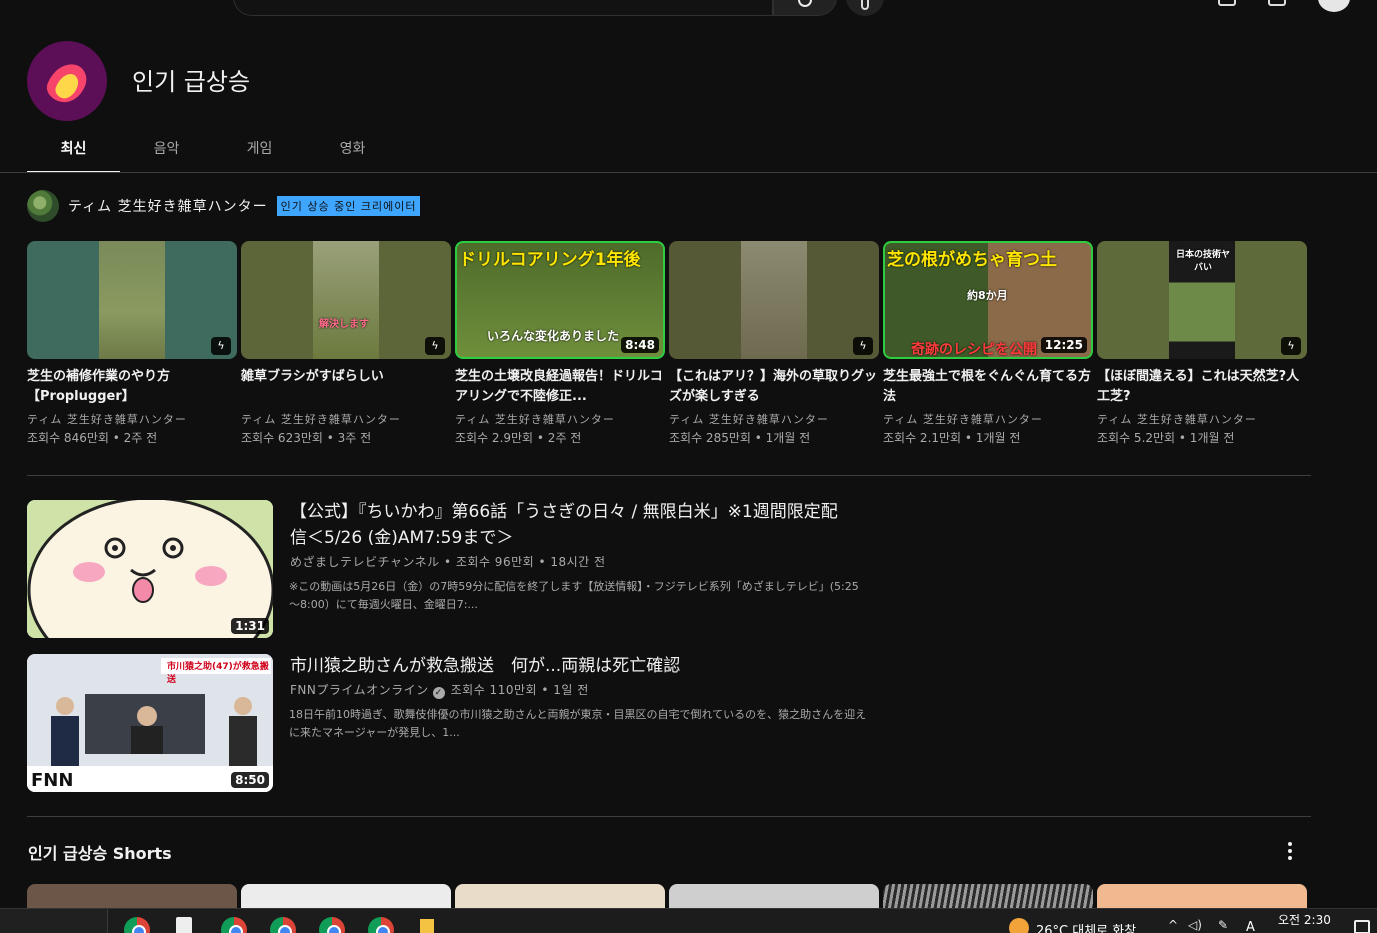  I want to click on video-meta: 조회수 846만회 • 2주 전, so click(92, 438).